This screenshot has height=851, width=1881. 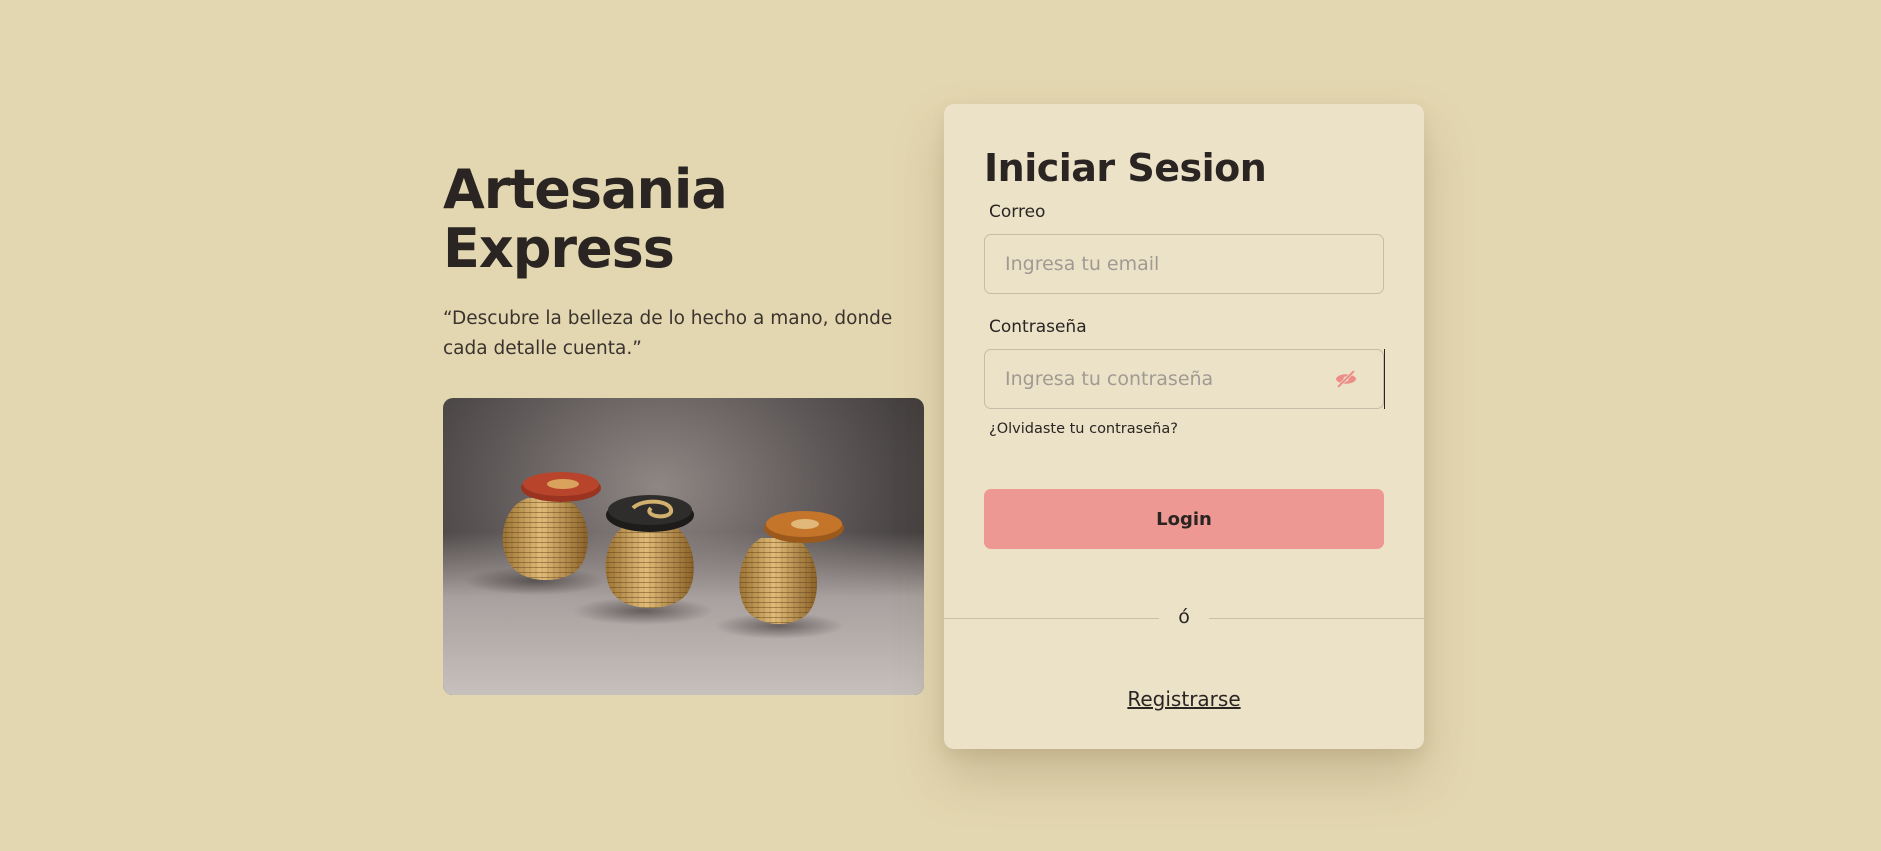 What do you see at coordinates (1184, 519) in the screenshot?
I see `login-button: Login` at bounding box center [1184, 519].